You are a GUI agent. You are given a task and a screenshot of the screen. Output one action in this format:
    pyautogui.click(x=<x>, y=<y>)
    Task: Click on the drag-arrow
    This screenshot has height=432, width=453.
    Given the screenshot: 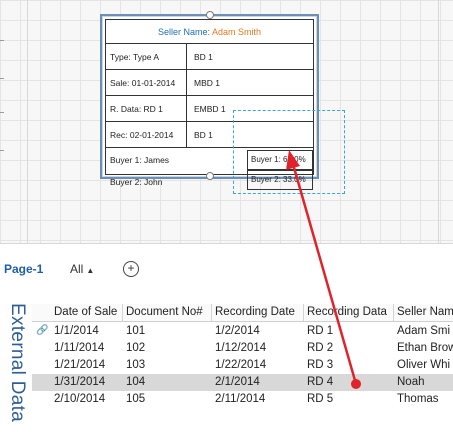 What is the action you would take?
    pyautogui.click(x=323, y=269)
    